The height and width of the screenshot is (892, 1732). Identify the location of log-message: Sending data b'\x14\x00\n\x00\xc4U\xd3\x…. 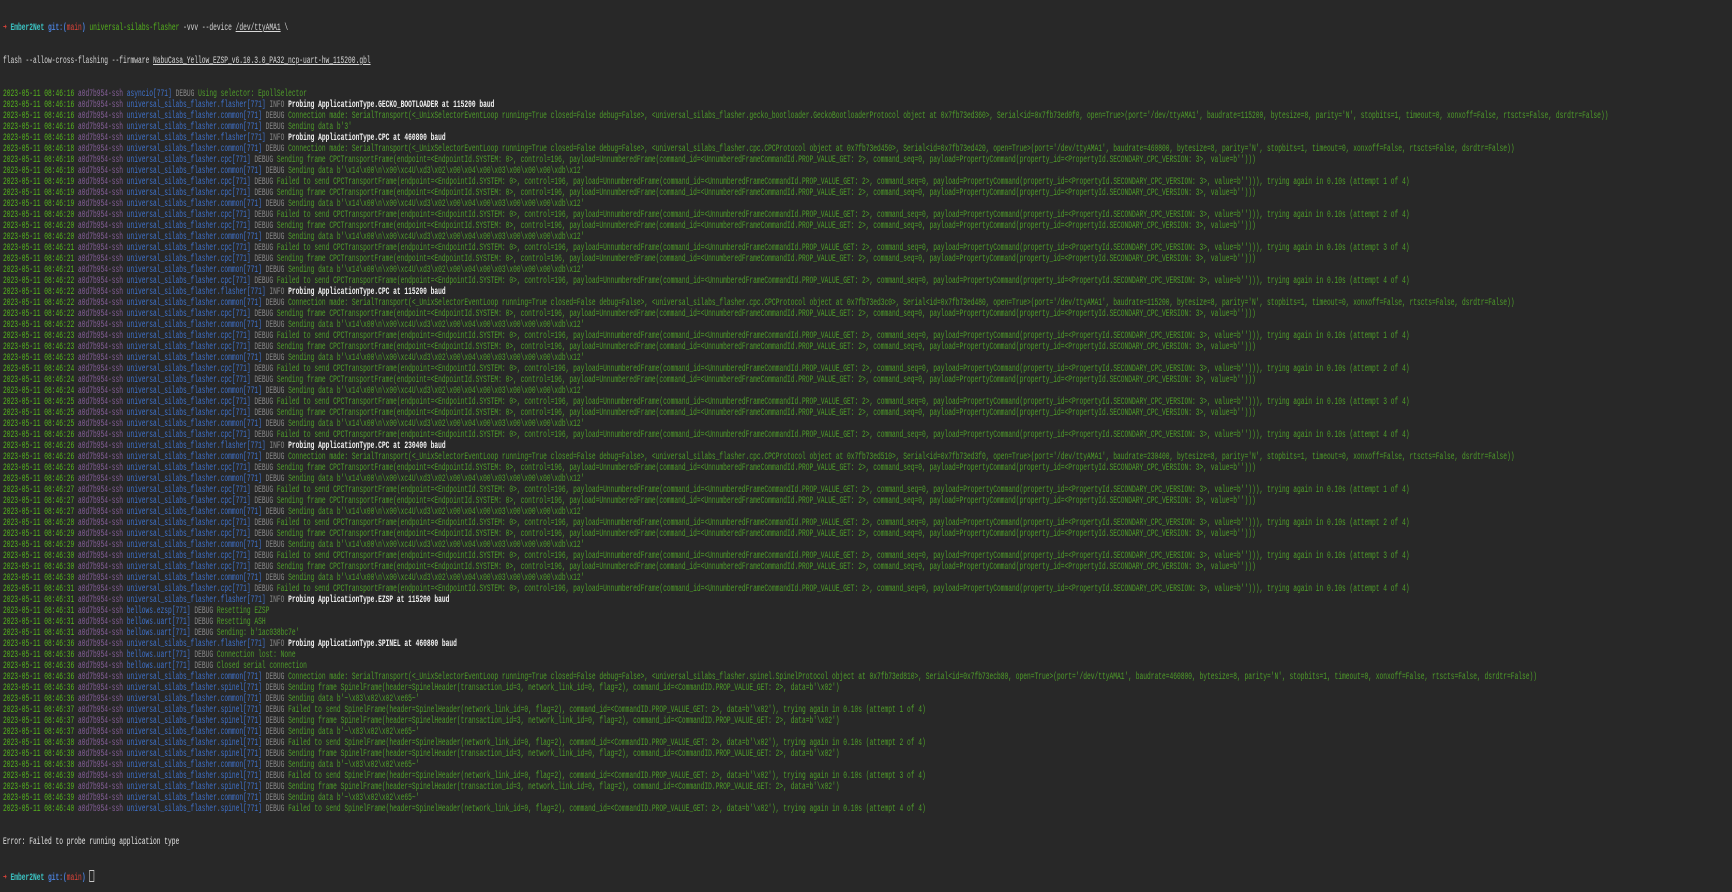
(436, 325).